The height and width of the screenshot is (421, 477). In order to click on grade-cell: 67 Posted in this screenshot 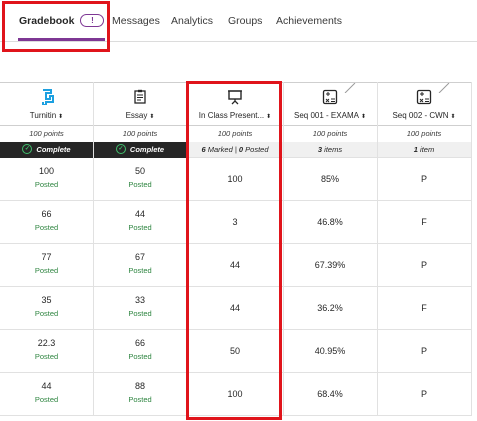, I will do `click(140, 265)`.